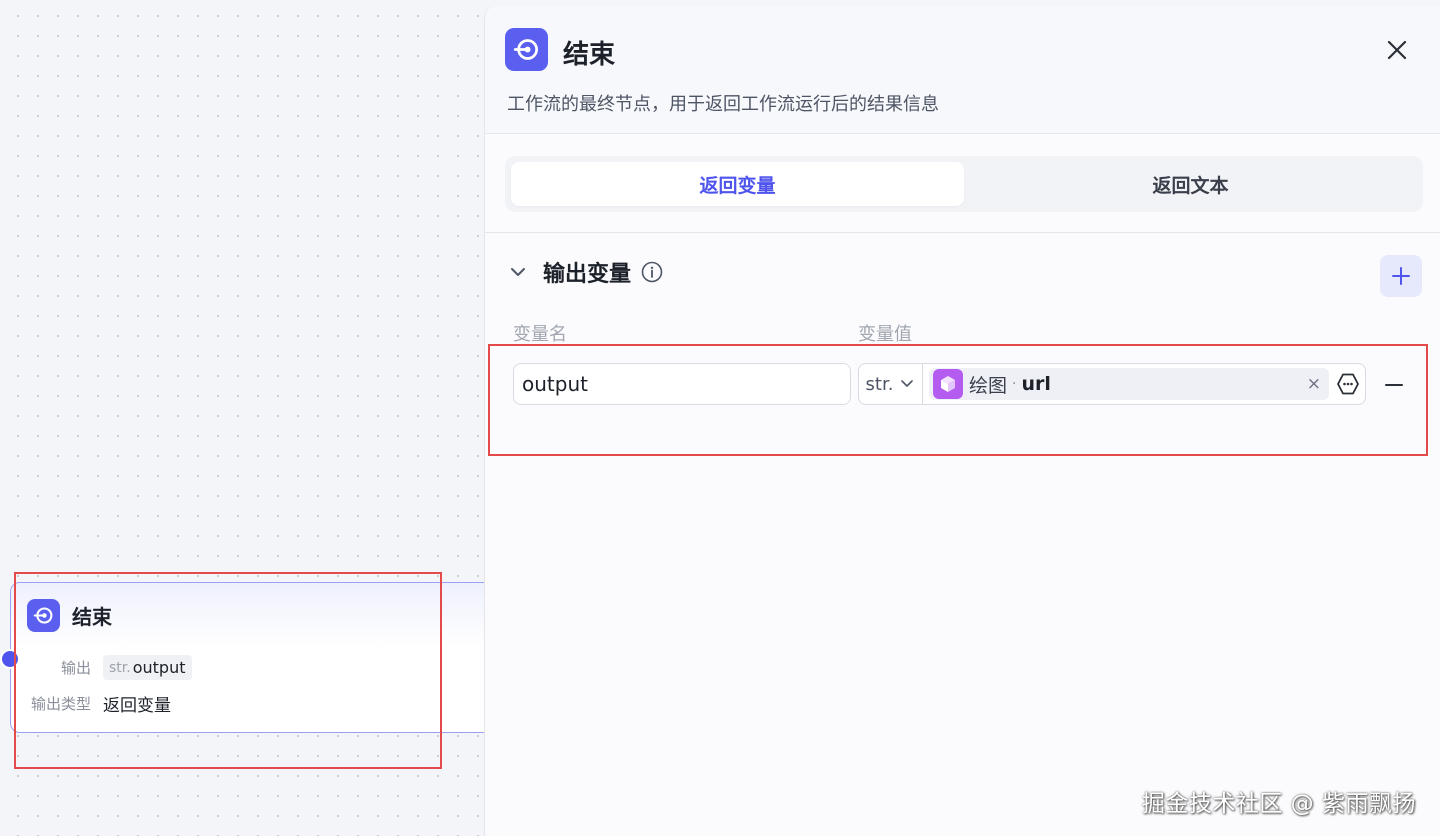  I want to click on close-button, so click(1397, 50).